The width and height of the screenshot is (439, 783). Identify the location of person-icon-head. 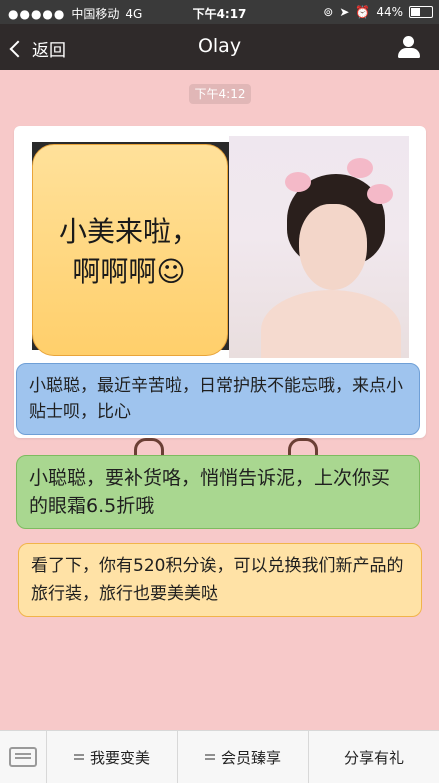
(408, 41).